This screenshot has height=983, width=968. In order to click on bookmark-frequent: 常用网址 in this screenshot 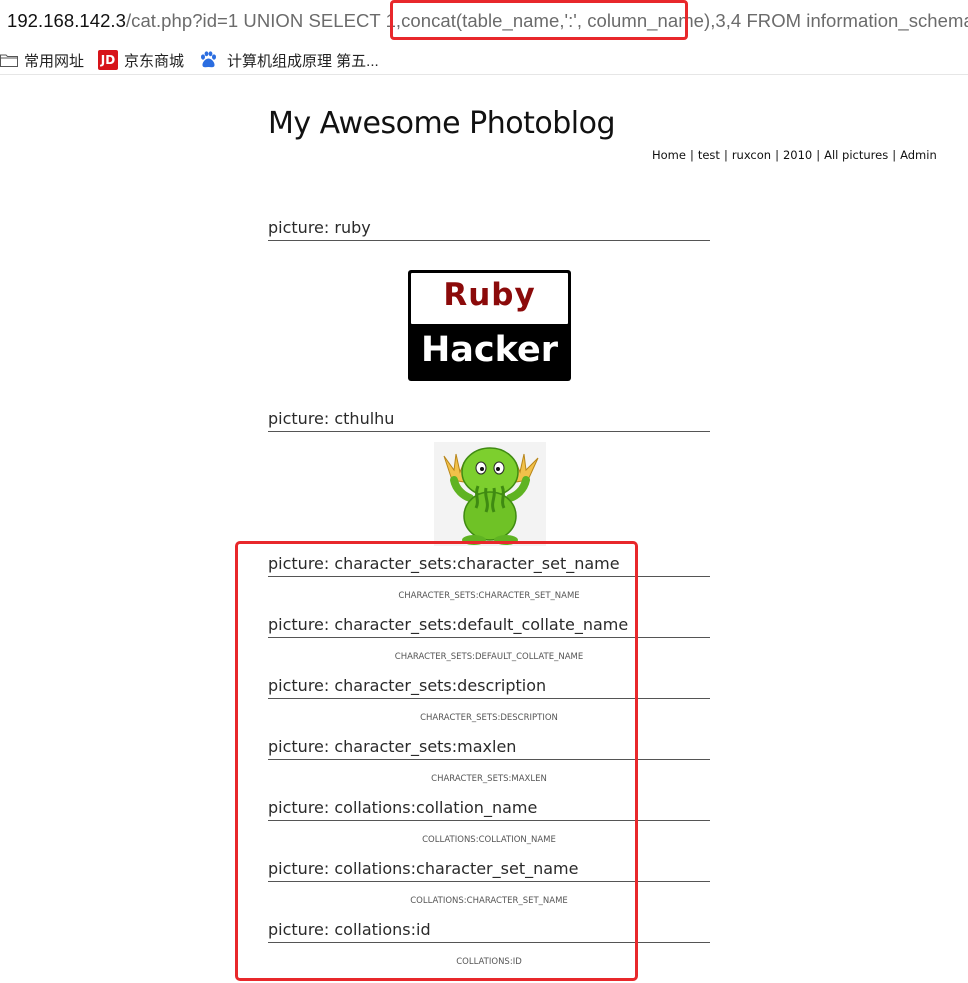, I will do `click(42, 60)`.